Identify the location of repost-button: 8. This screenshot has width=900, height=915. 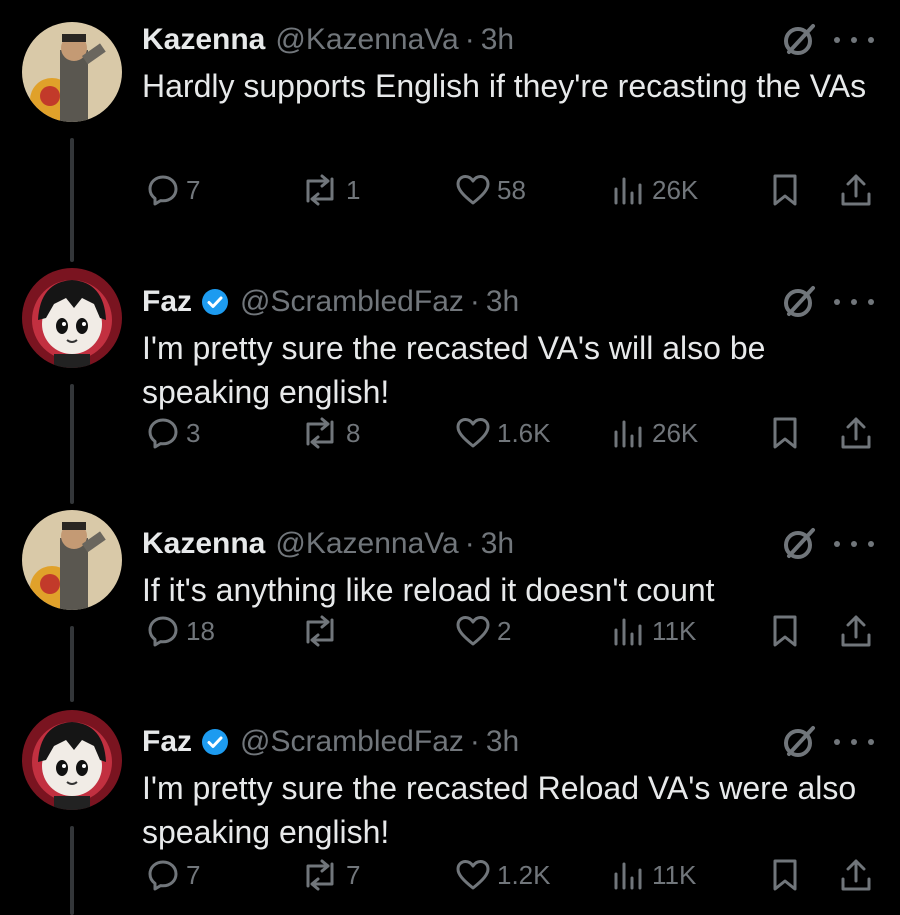
(330, 433).